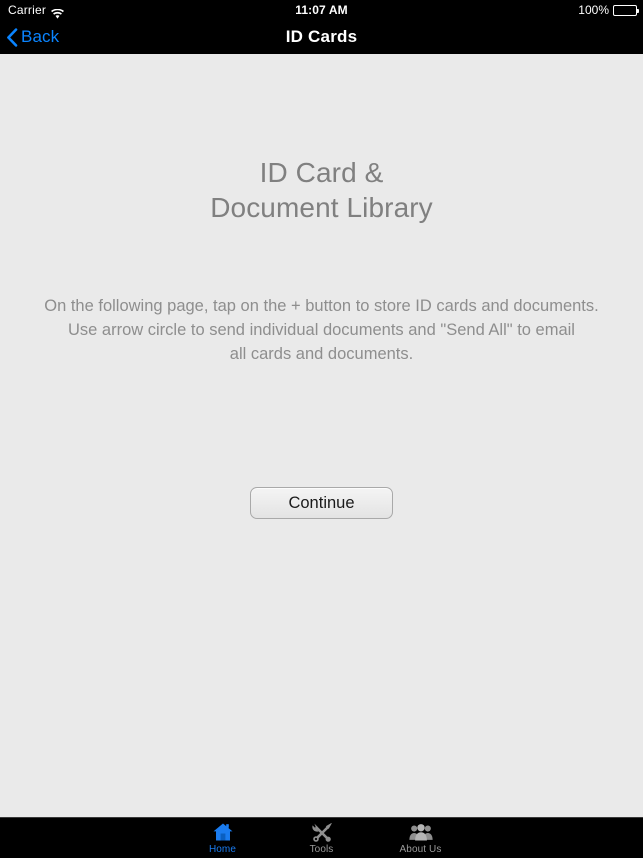 This screenshot has height=858, width=643. Describe the element at coordinates (222, 849) in the screenshot. I see `tab-item-home-label: Home` at that location.